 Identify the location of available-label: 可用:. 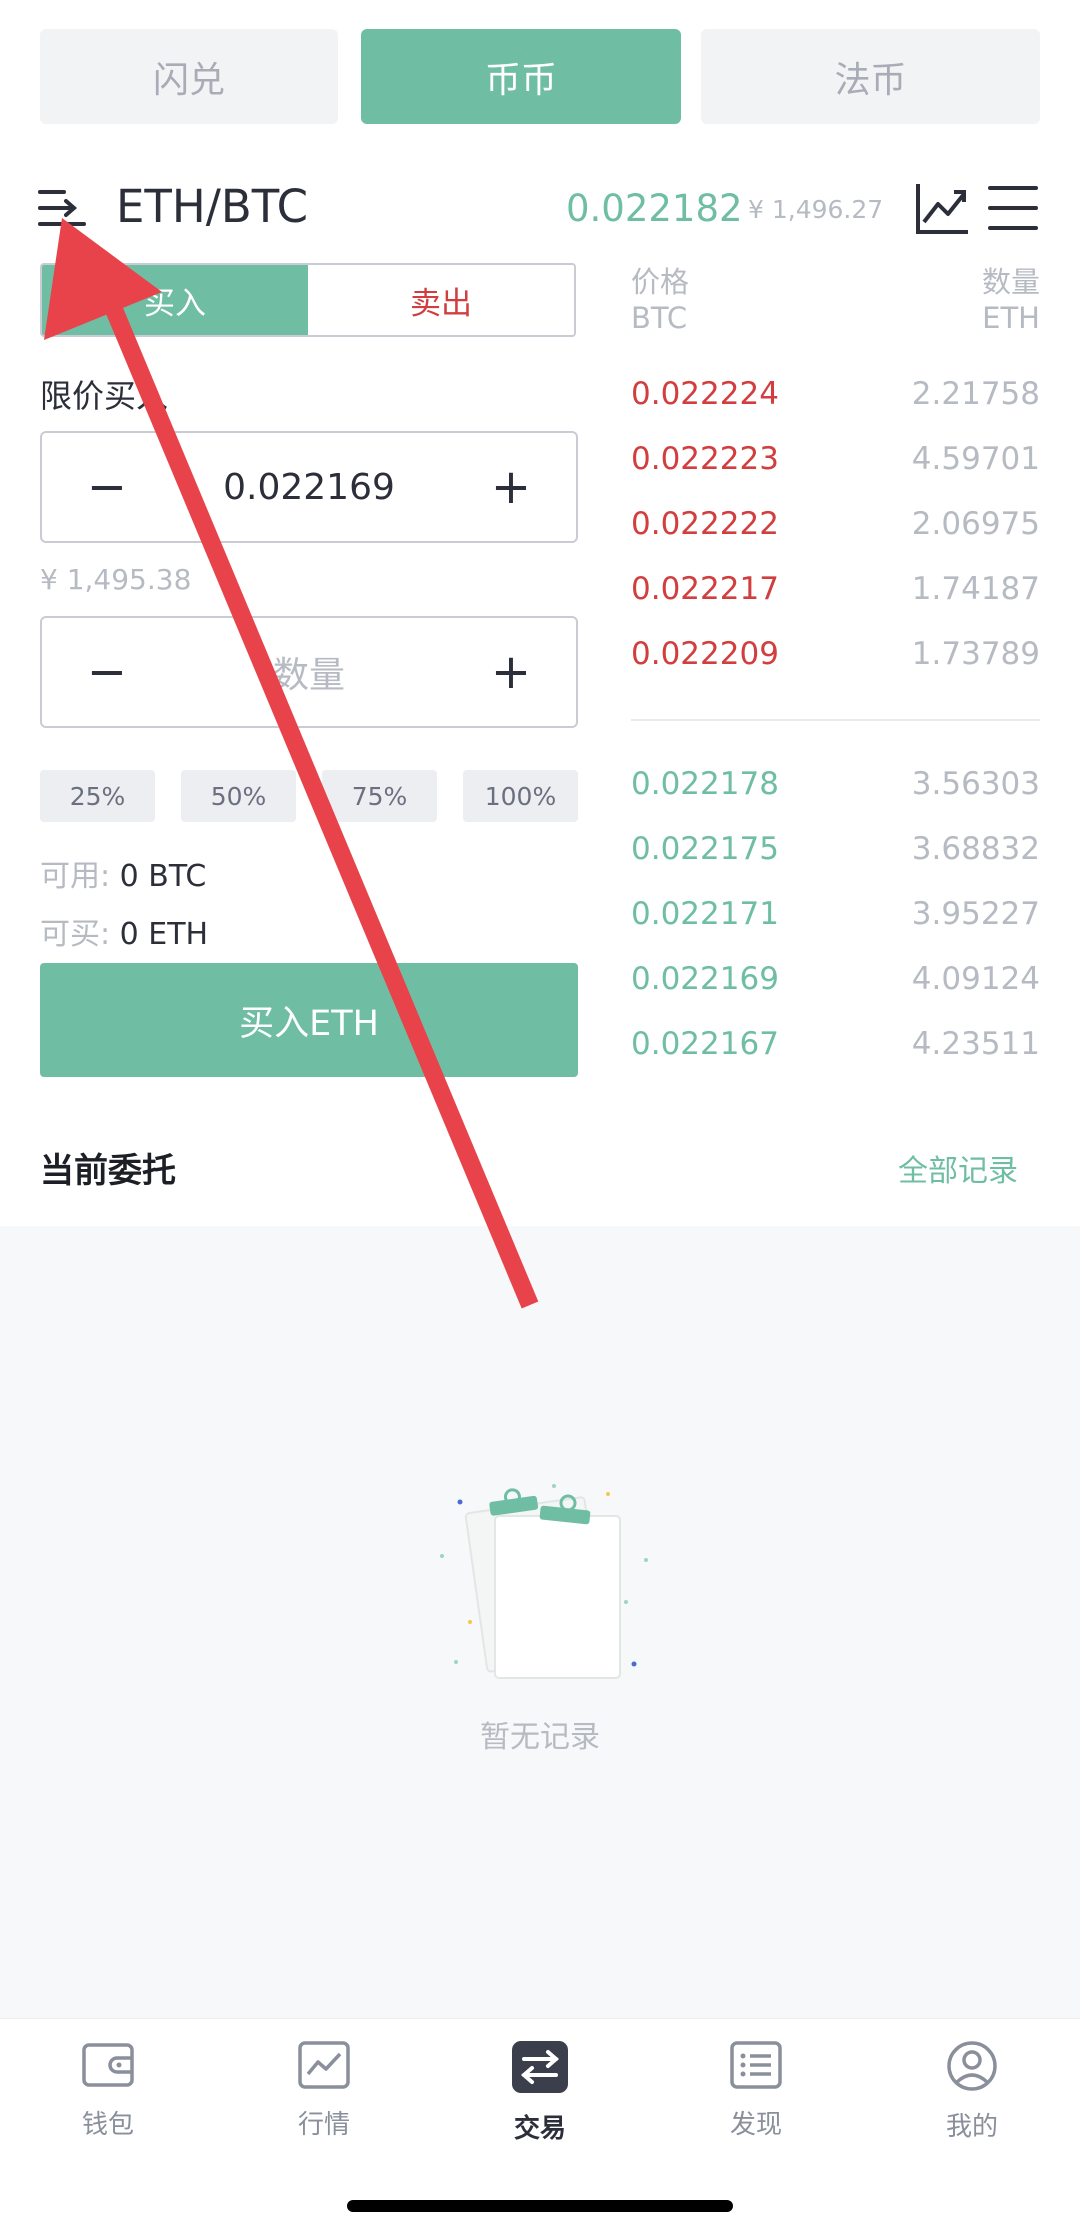
(75, 876).